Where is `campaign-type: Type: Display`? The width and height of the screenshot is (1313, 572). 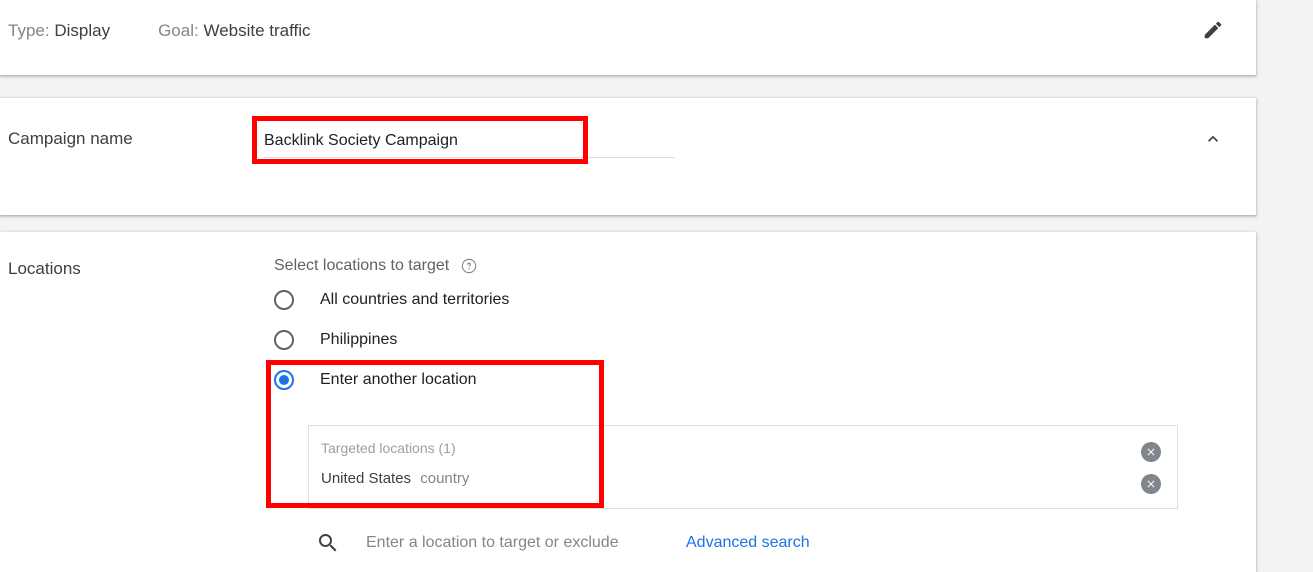
campaign-type: Type: Display is located at coordinates (59, 31).